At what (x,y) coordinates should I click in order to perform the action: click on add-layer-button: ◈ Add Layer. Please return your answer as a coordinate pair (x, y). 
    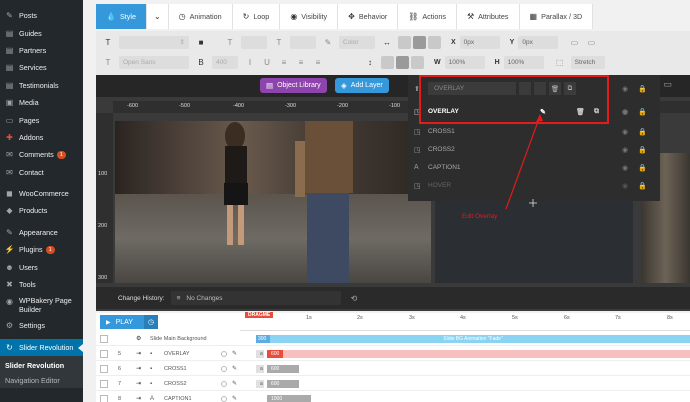
    Looking at the image, I should click on (362, 85).